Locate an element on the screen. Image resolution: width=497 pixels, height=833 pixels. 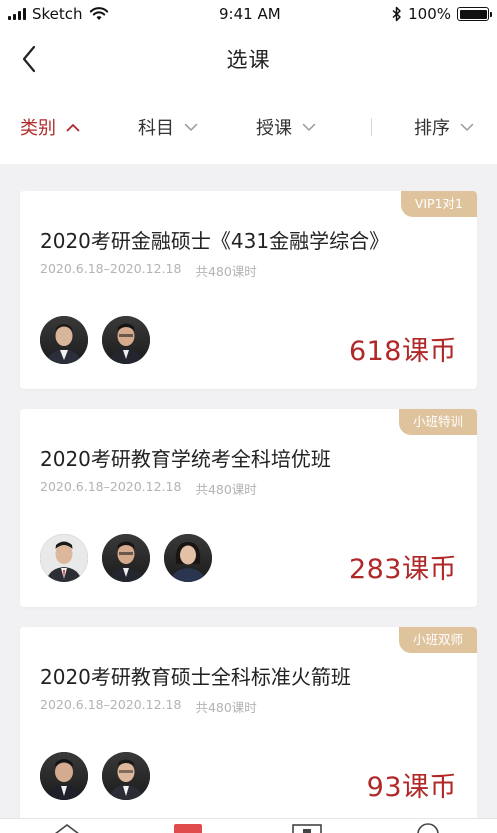
status-left: Sketch is located at coordinates (58, 14).